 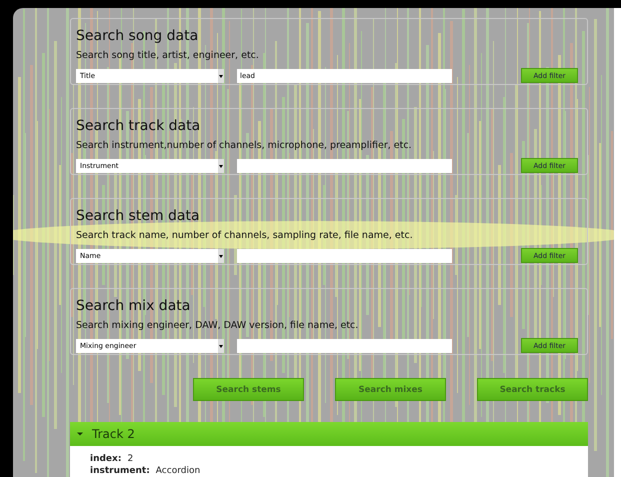 I want to click on field-value: 2, so click(x=130, y=459).